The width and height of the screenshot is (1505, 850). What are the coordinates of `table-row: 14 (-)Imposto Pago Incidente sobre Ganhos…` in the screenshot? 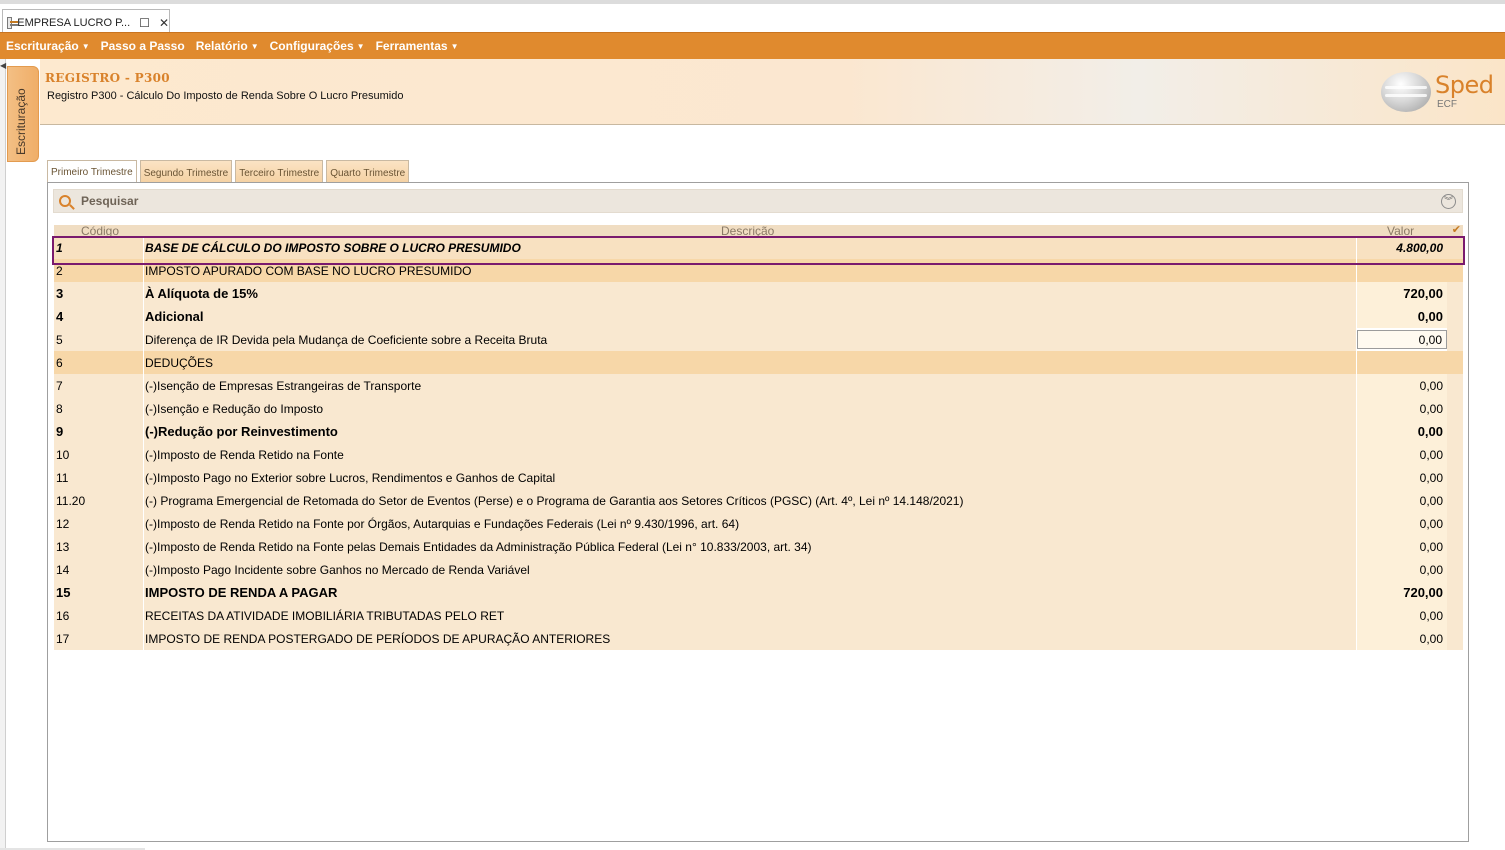 It's located at (758, 569).